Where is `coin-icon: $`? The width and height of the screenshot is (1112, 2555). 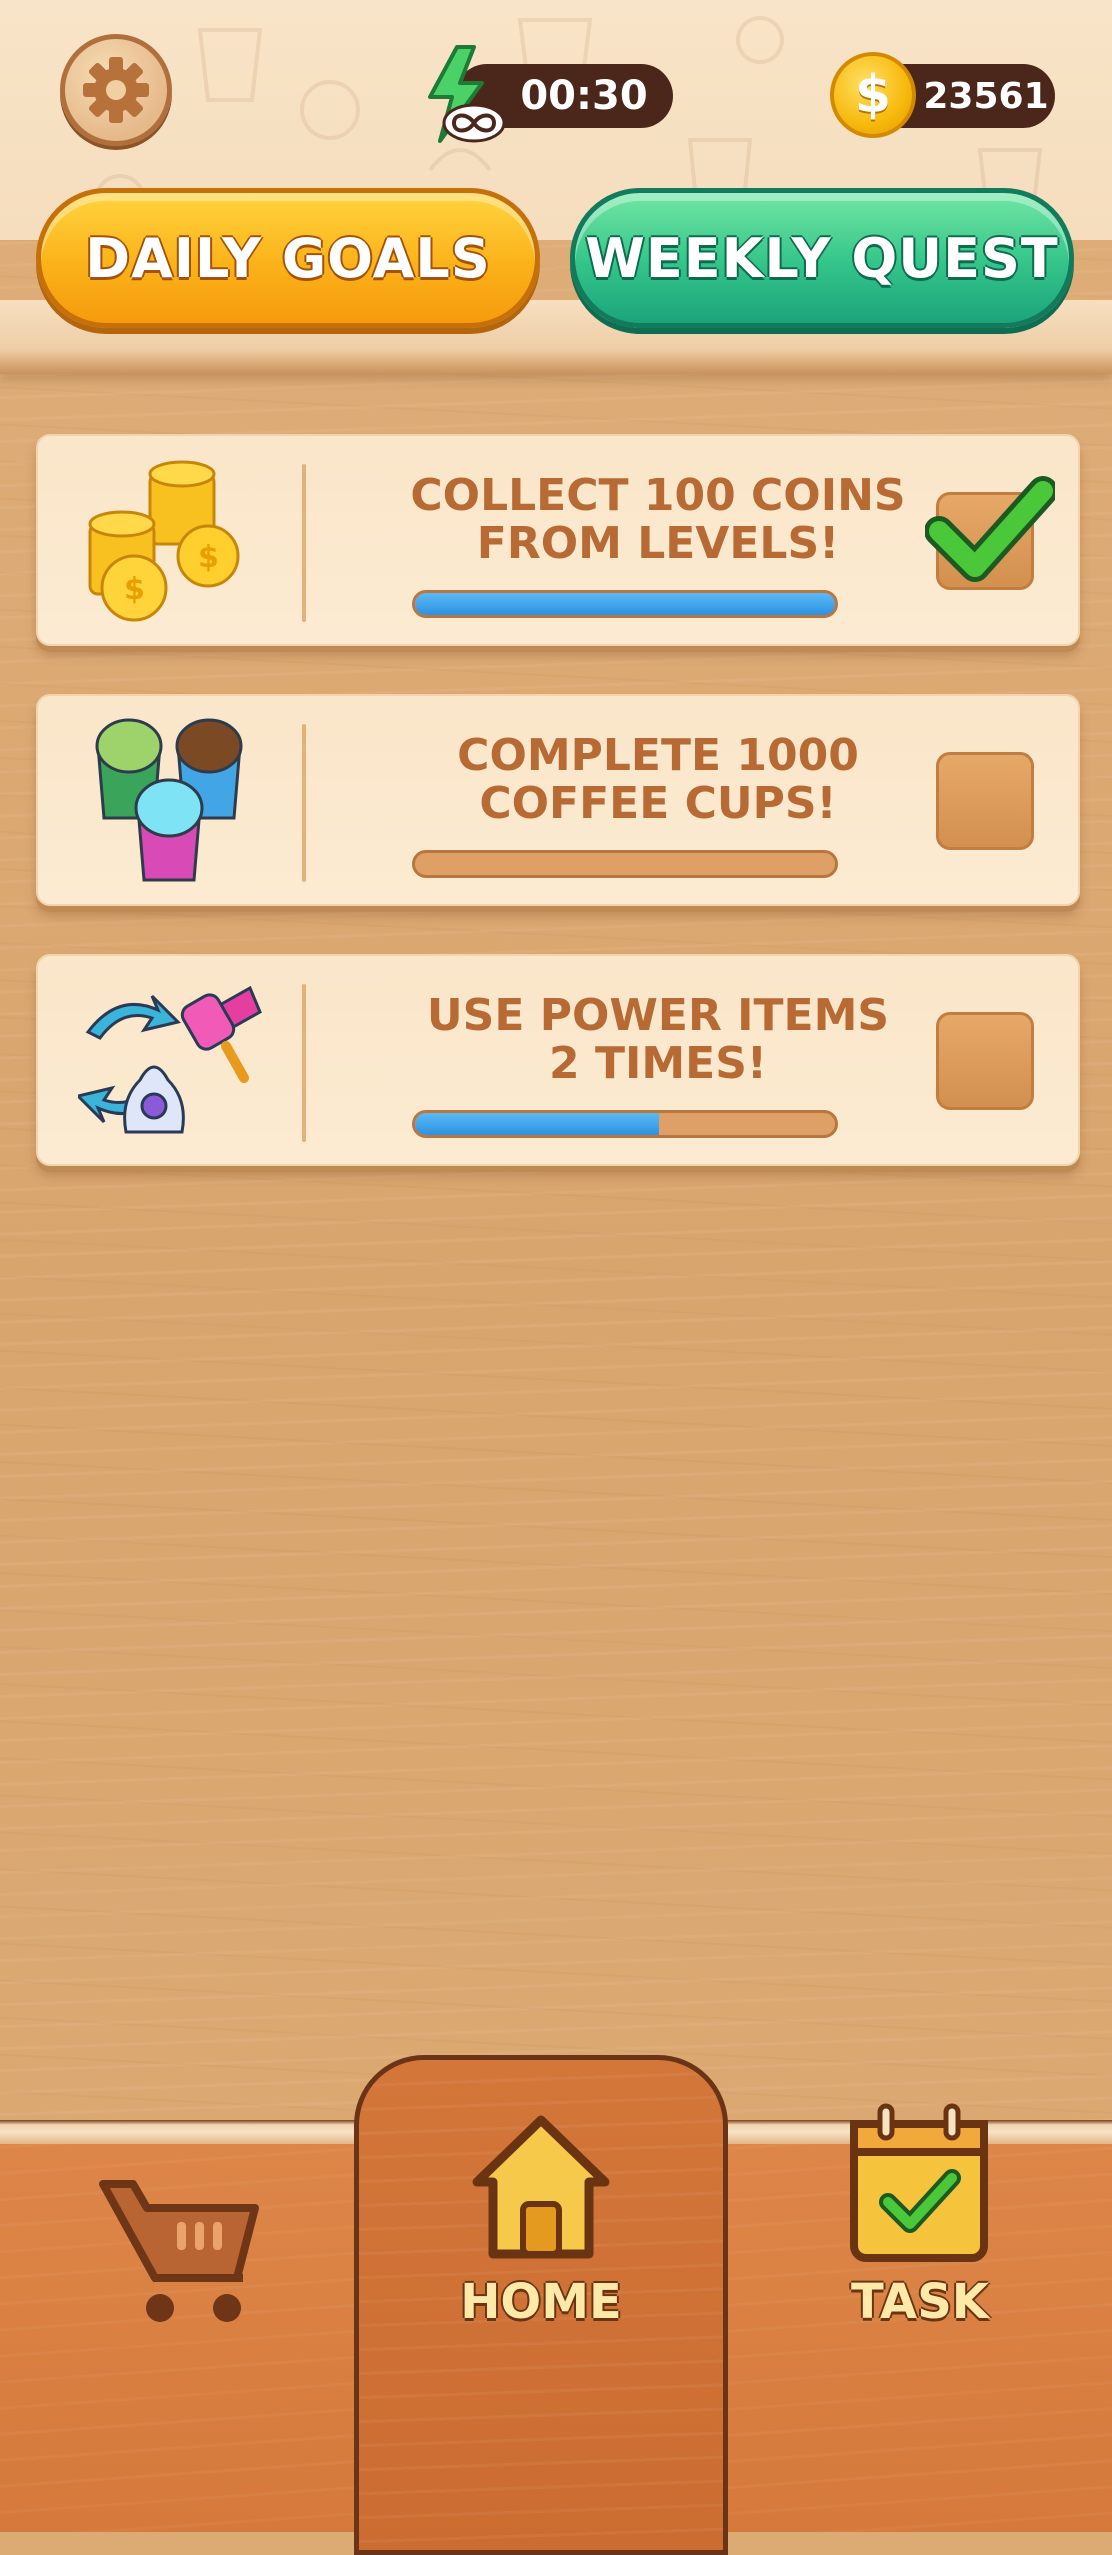 coin-icon: $ is located at coordinates (873, 95).